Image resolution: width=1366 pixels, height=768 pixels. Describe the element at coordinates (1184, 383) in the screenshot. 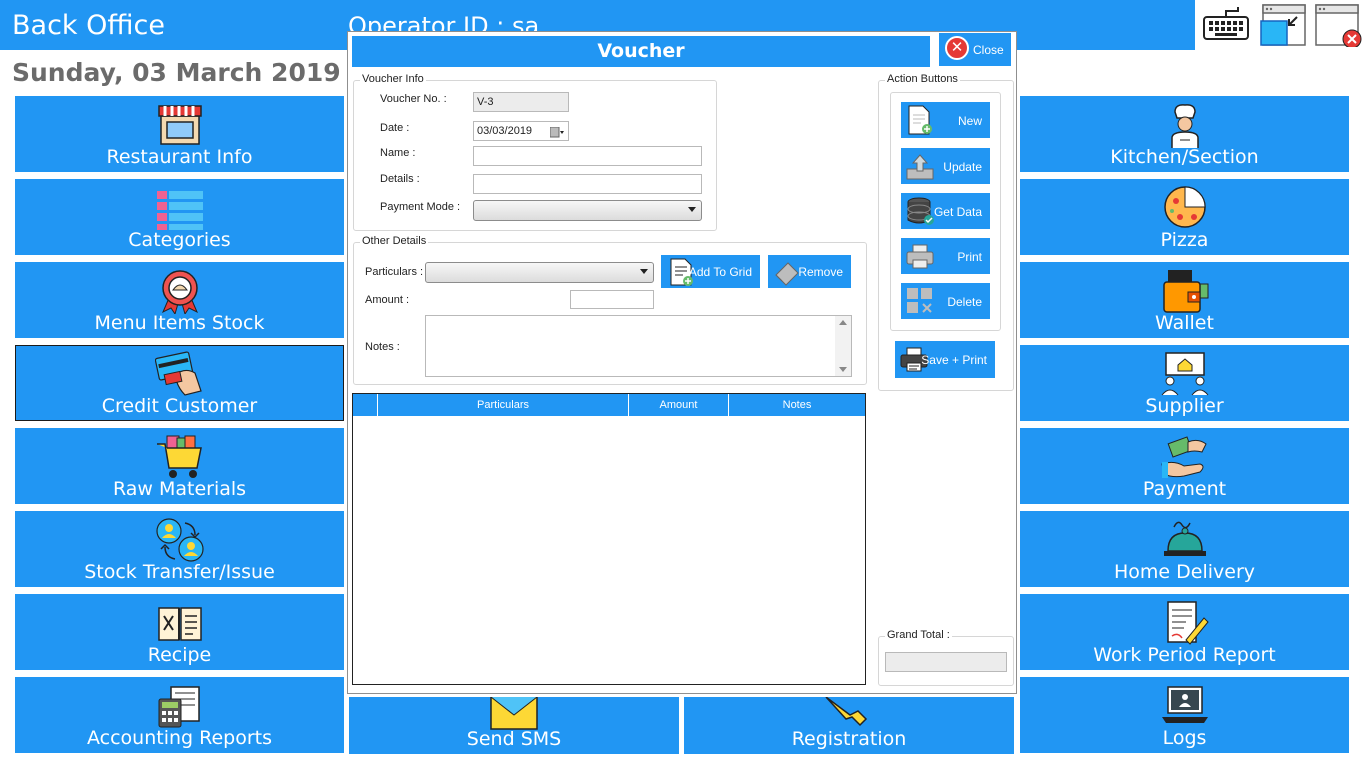

I see `menu-supplier: Supplier` at that location.